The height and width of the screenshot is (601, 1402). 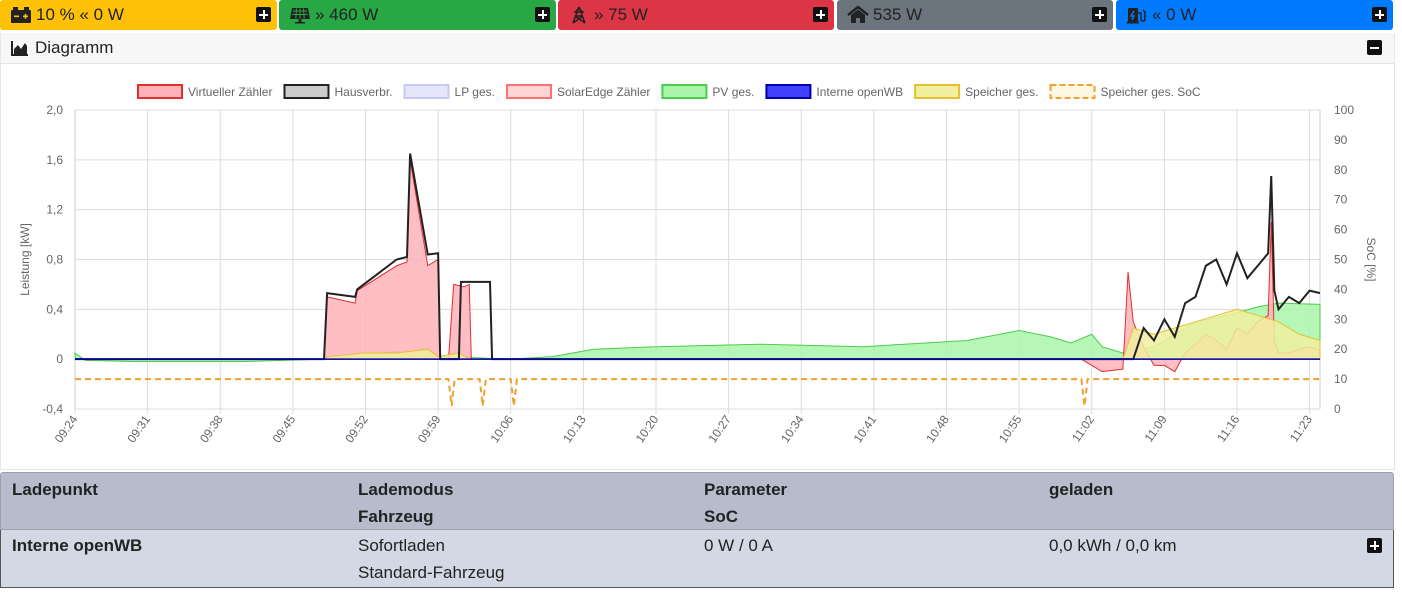 I want to click on y2-tick-label: 50, so click(x=1341, y=260).